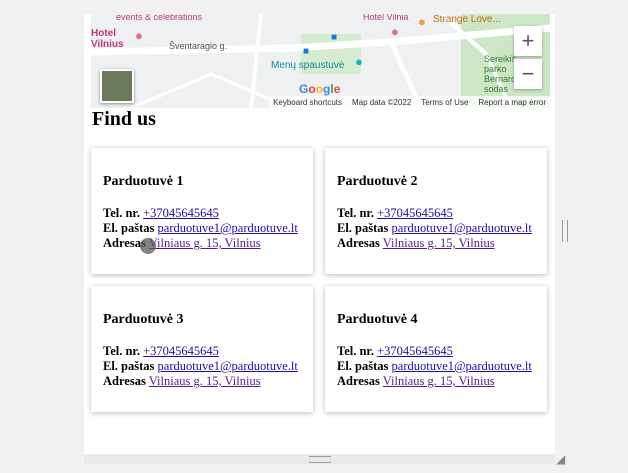 The image size is (628, 473). I want to click on vertical-resize-handle-icon, so click(565, 231).